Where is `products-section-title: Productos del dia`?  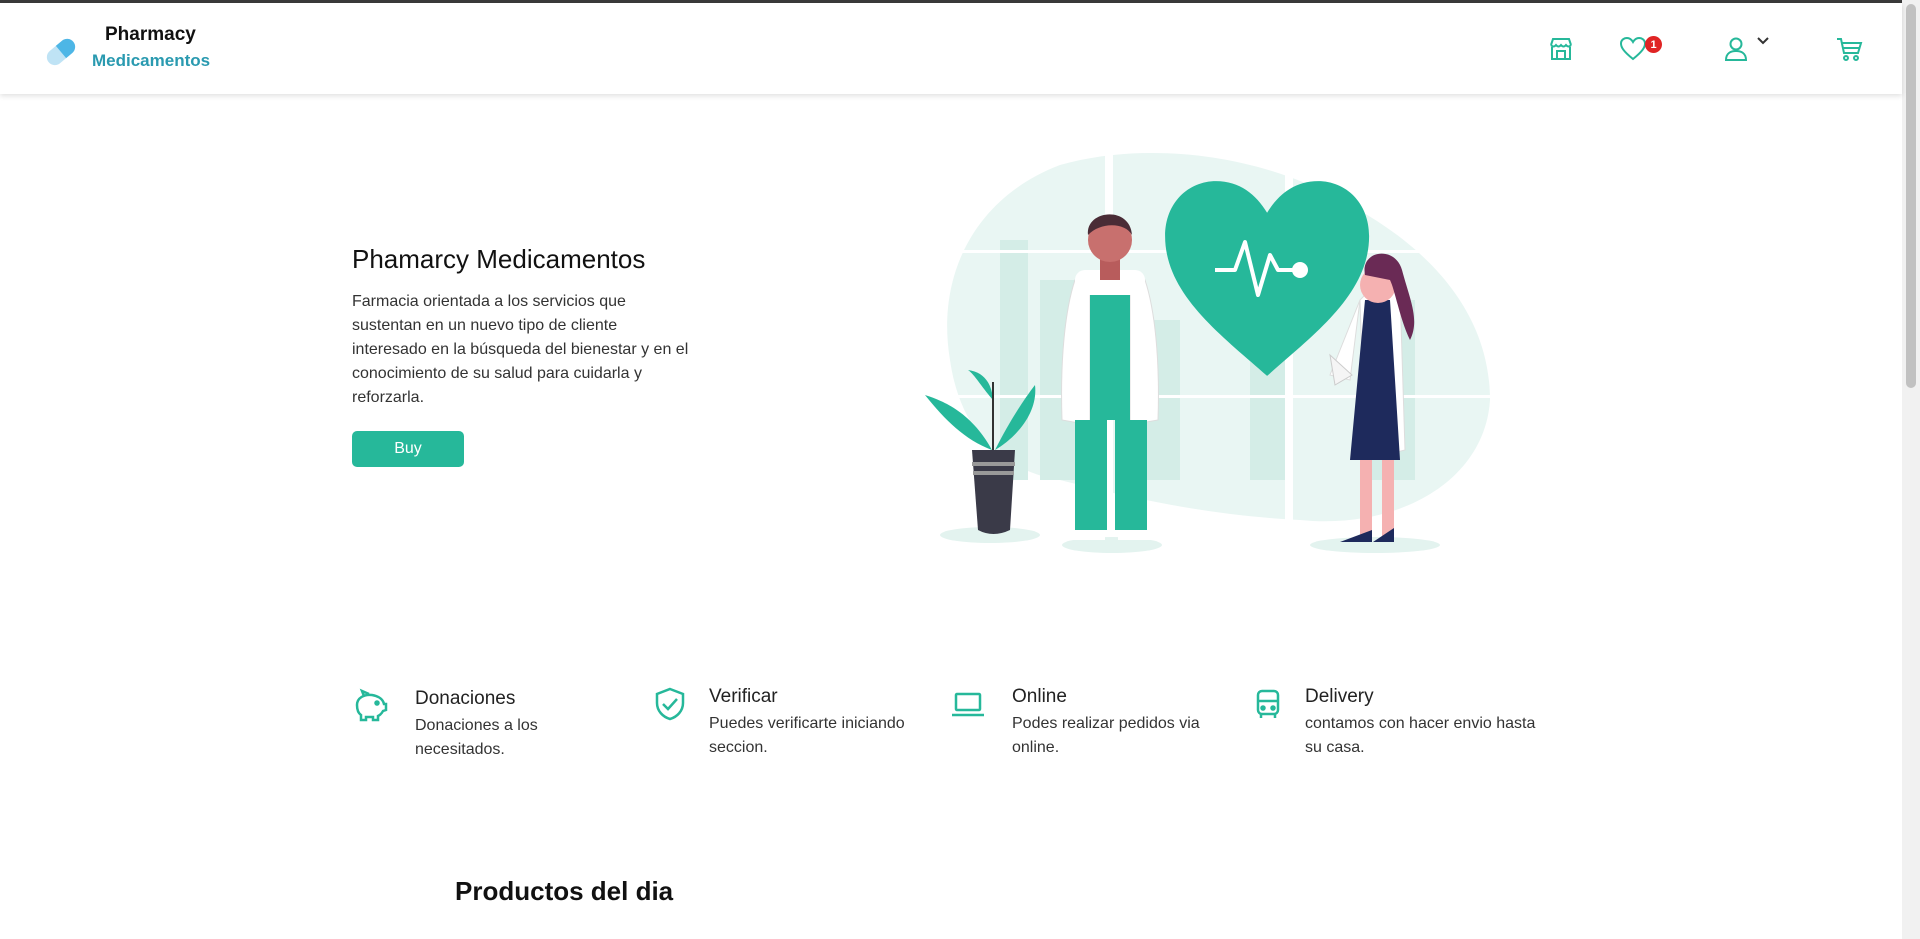
products-section-title: Productos del dia is located at coordinates (564, 891).